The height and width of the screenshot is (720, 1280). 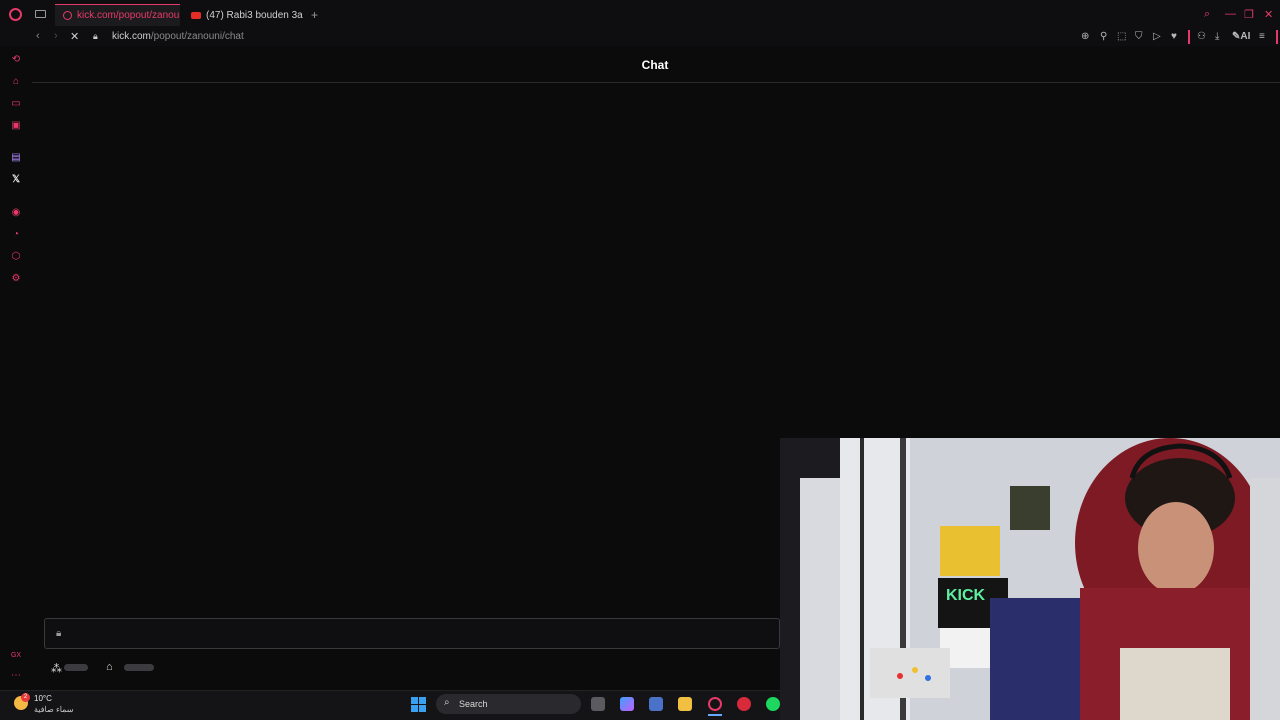 What do you see at coordinates (1207, 14) in the screenshot?
I see `search-tabs-icon: ⌕` at bounding box center [1207, 14].